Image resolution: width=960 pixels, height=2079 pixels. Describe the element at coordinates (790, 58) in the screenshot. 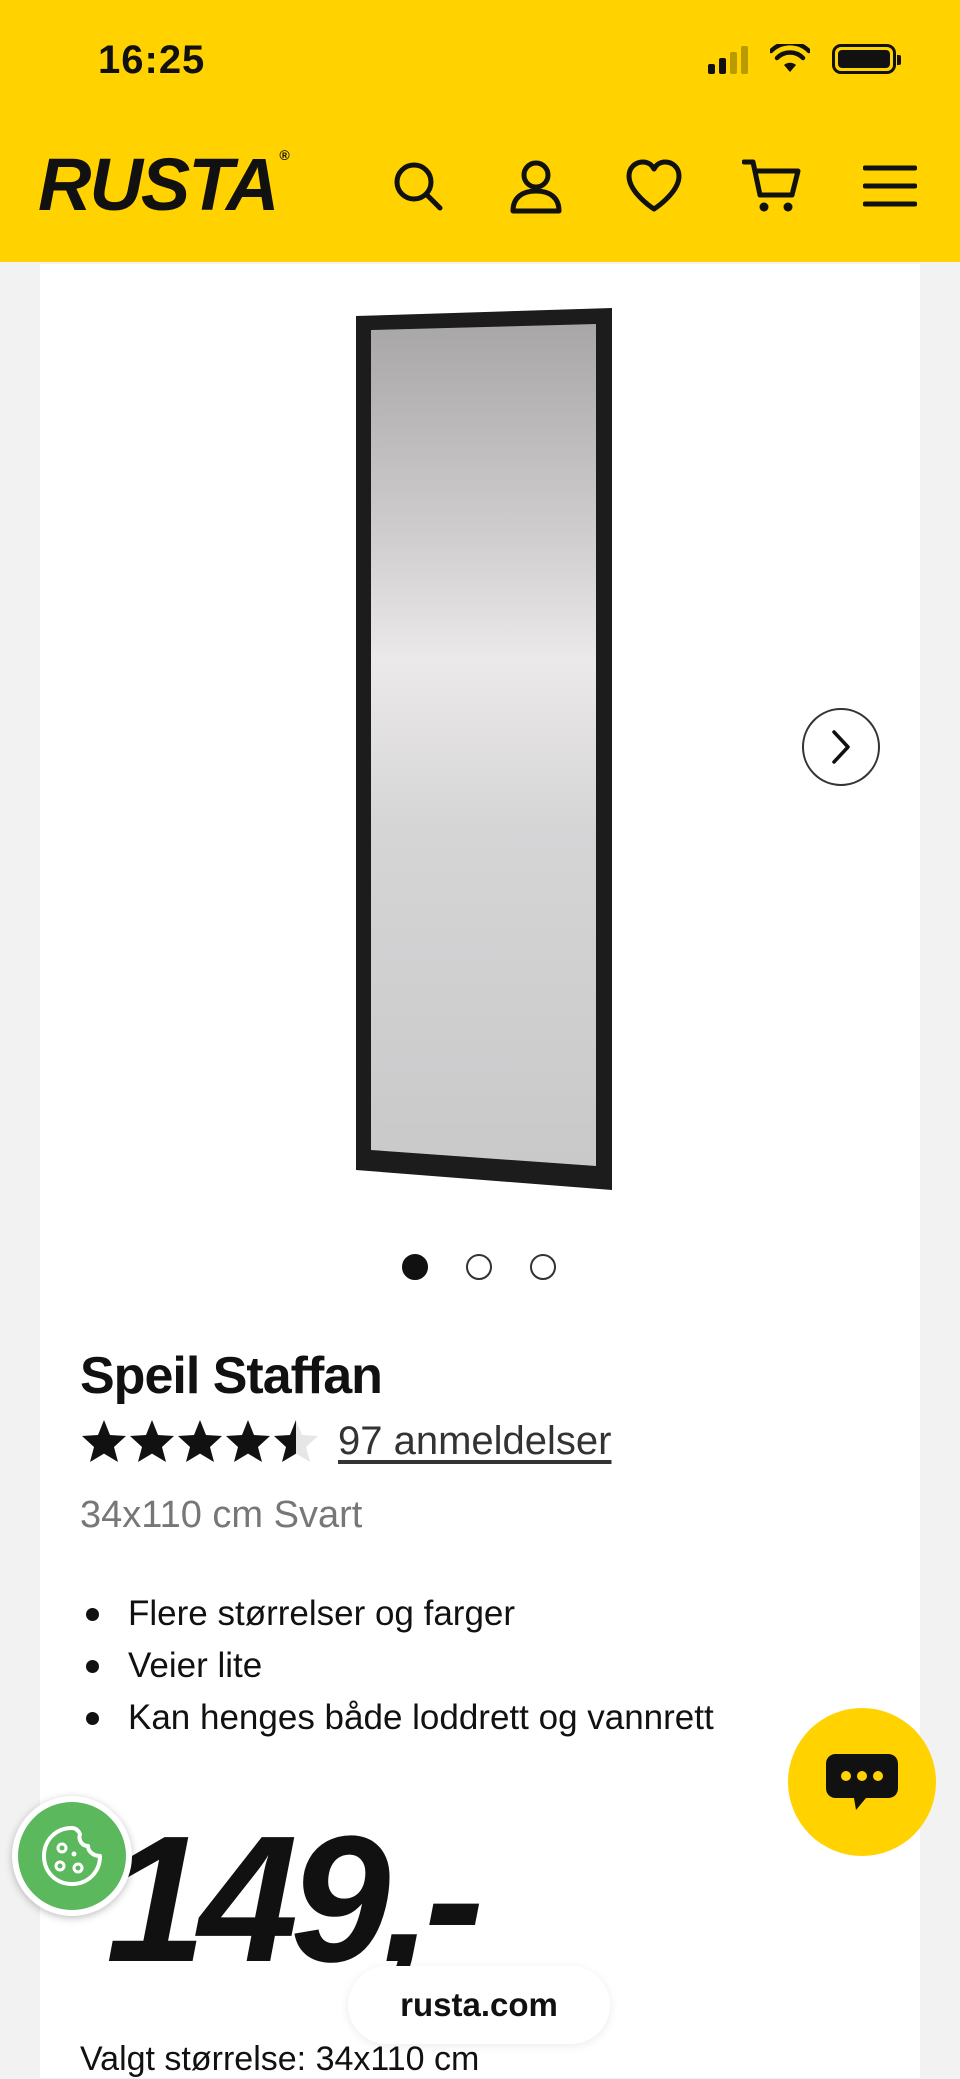

I see `wifi-icon` at that location.